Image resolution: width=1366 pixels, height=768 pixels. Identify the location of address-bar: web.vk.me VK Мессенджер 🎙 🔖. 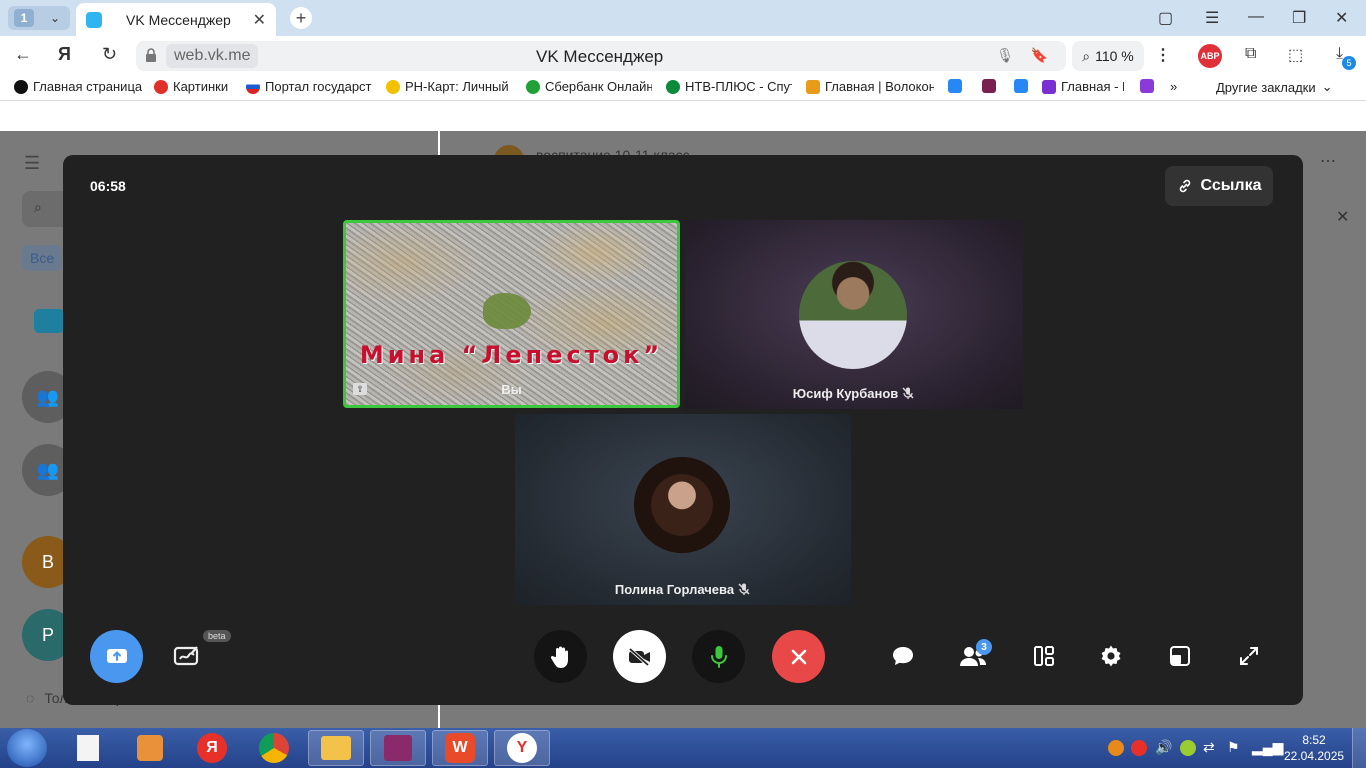
(601, 56).